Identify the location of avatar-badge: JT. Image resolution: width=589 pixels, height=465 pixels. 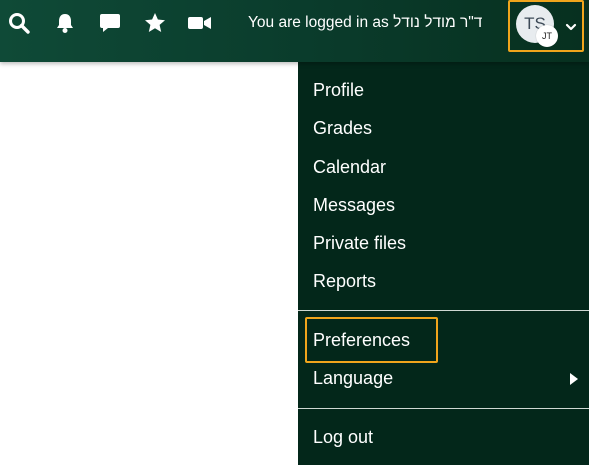
(547, 36).